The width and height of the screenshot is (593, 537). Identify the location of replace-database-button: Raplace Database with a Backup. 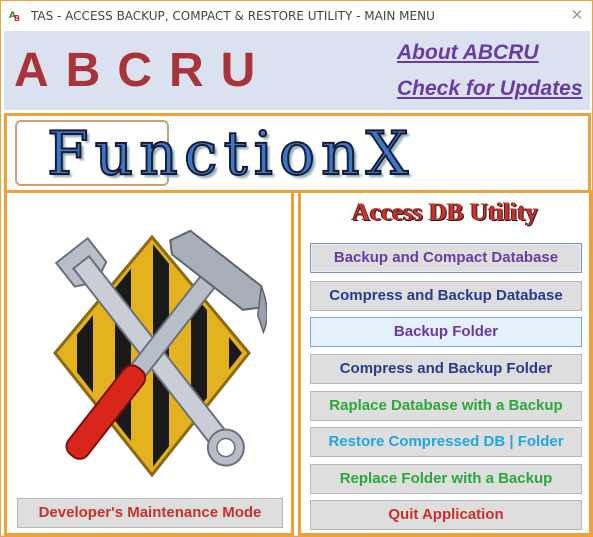
(446, 406).